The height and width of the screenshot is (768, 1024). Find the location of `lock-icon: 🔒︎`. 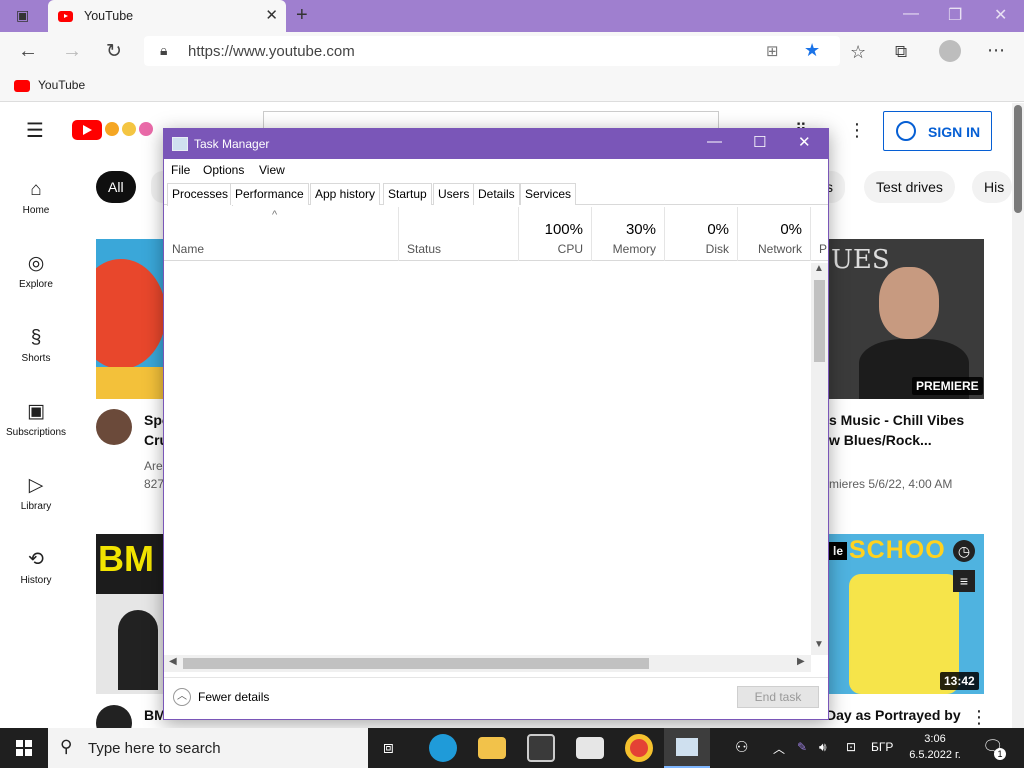

lock-icon: 🔒︎ is located at coordinates (163, 50).